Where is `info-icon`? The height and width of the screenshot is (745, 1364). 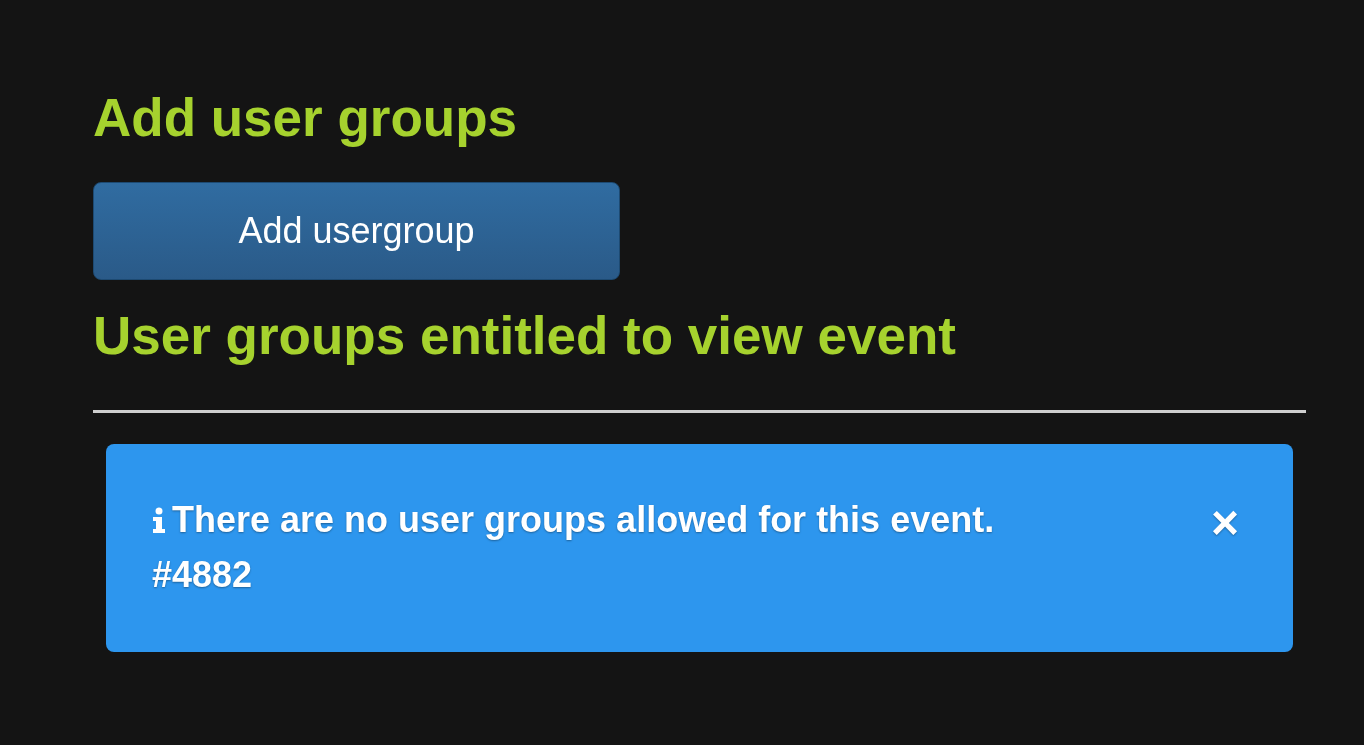
info-icon is located at coordinates (159, 520).